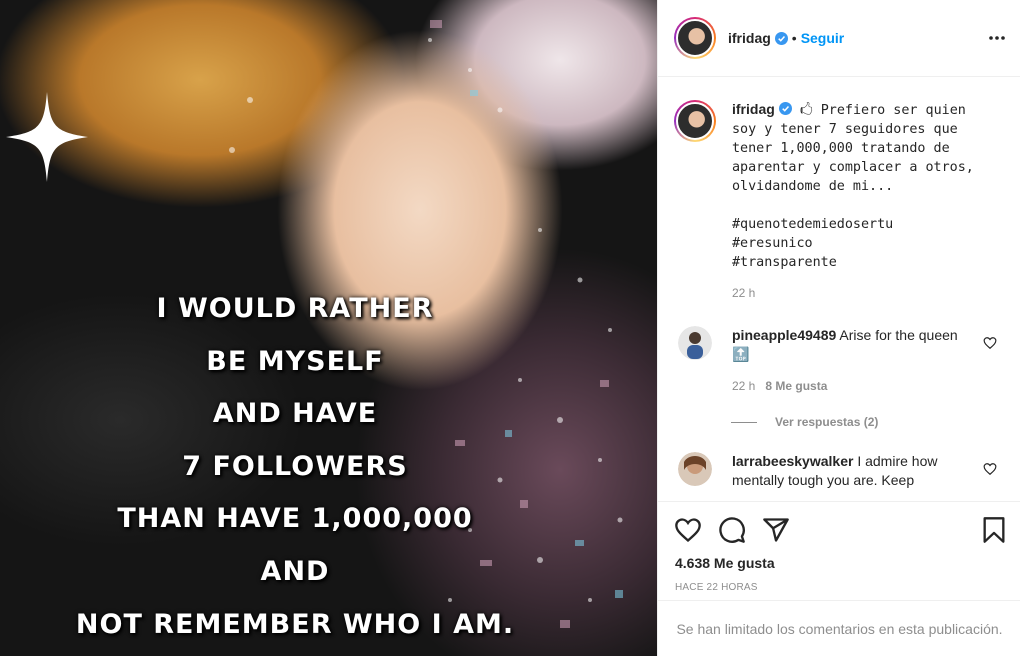  I want to click on view-replies-label: Ver respuestas (2), so click(827, 422).